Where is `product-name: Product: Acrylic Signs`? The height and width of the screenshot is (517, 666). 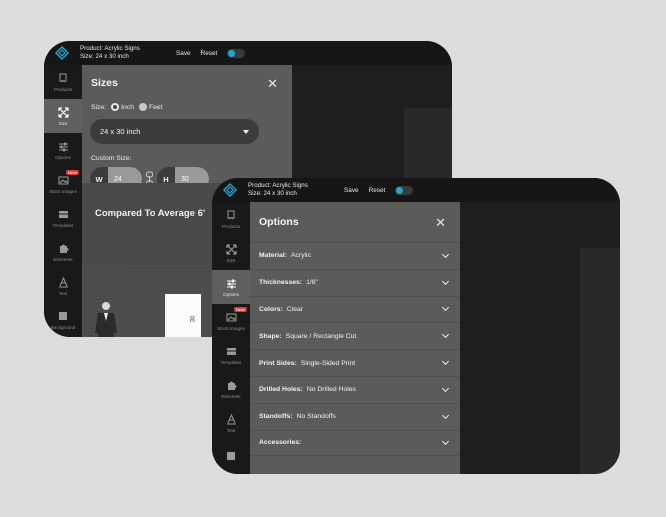 product-name: Product: Acrylic Signs is located at coordinates (110, 48).